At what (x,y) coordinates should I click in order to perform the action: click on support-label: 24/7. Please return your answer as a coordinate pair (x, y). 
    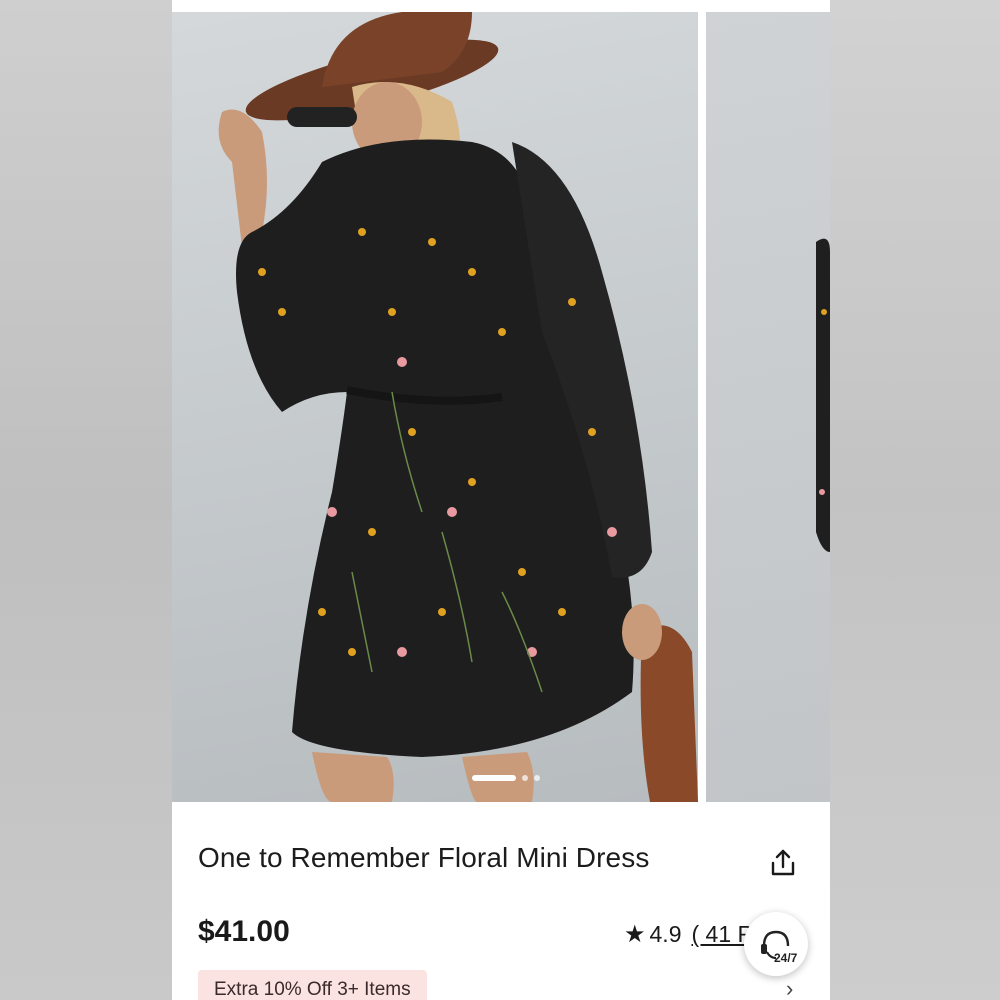
    Looking at the image, I should click on (786, 958).